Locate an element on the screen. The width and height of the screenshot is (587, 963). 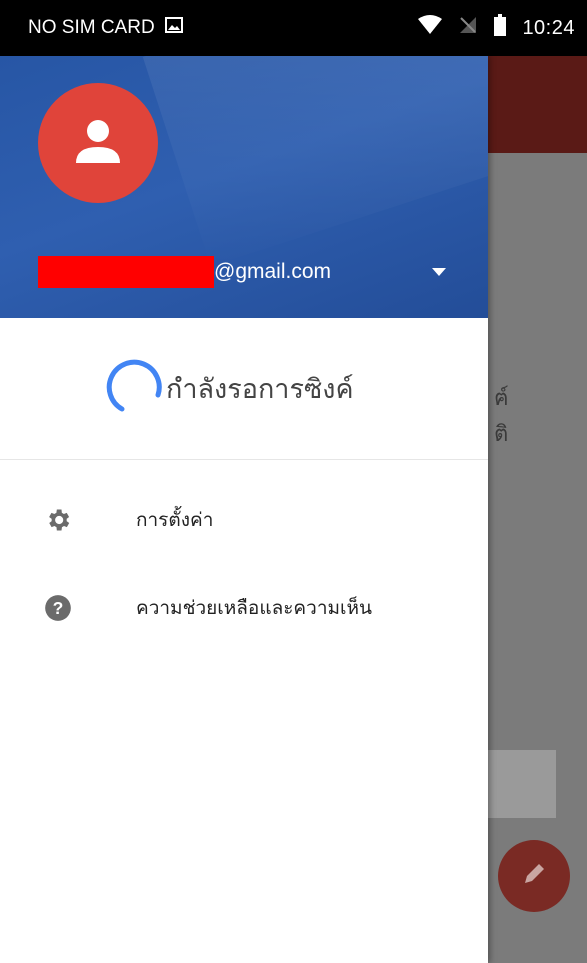
redacted-email is located at coordinates (126, 272).